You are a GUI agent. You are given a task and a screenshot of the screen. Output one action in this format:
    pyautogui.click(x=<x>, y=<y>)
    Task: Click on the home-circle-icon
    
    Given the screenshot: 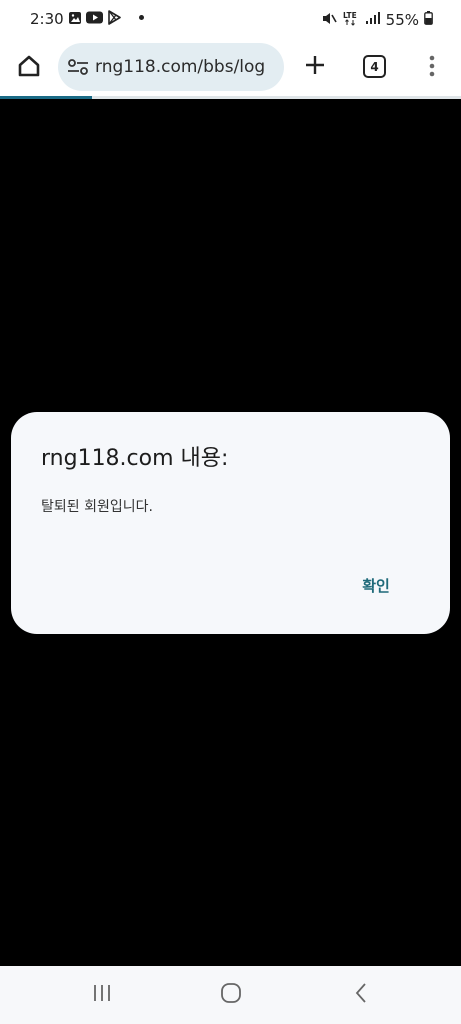 What is the action you would take?
    pyautogui.click(x=231, y=995)
    